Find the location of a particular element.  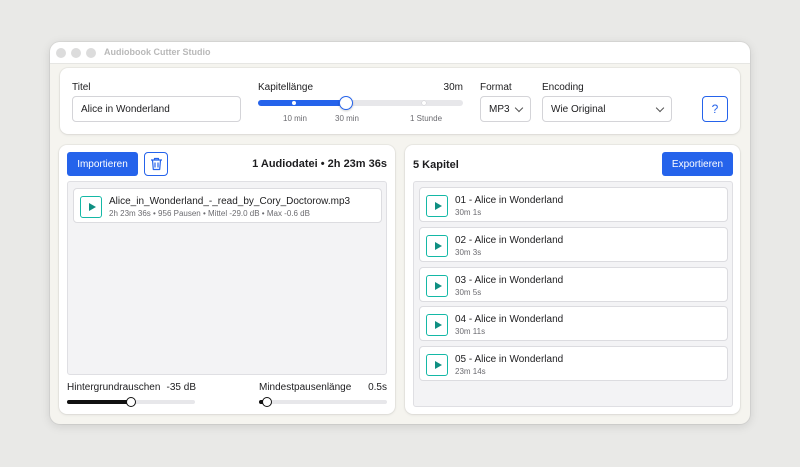

help-label: ? is located at coordinates (715, 109).